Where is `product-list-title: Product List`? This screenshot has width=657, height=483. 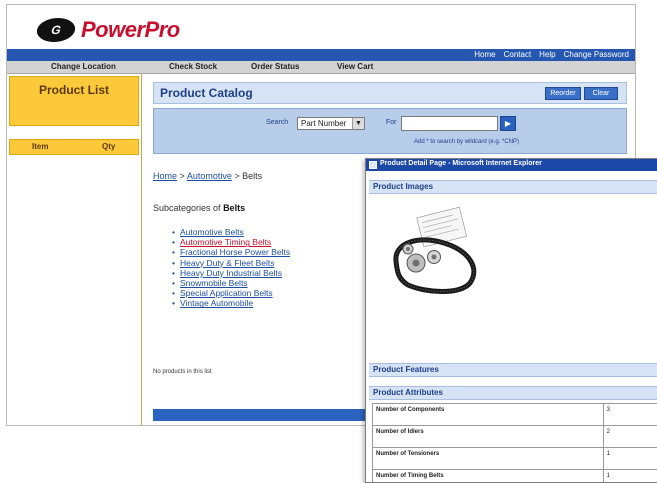
product-list-title: Product List is located at coordinates (74, 90).